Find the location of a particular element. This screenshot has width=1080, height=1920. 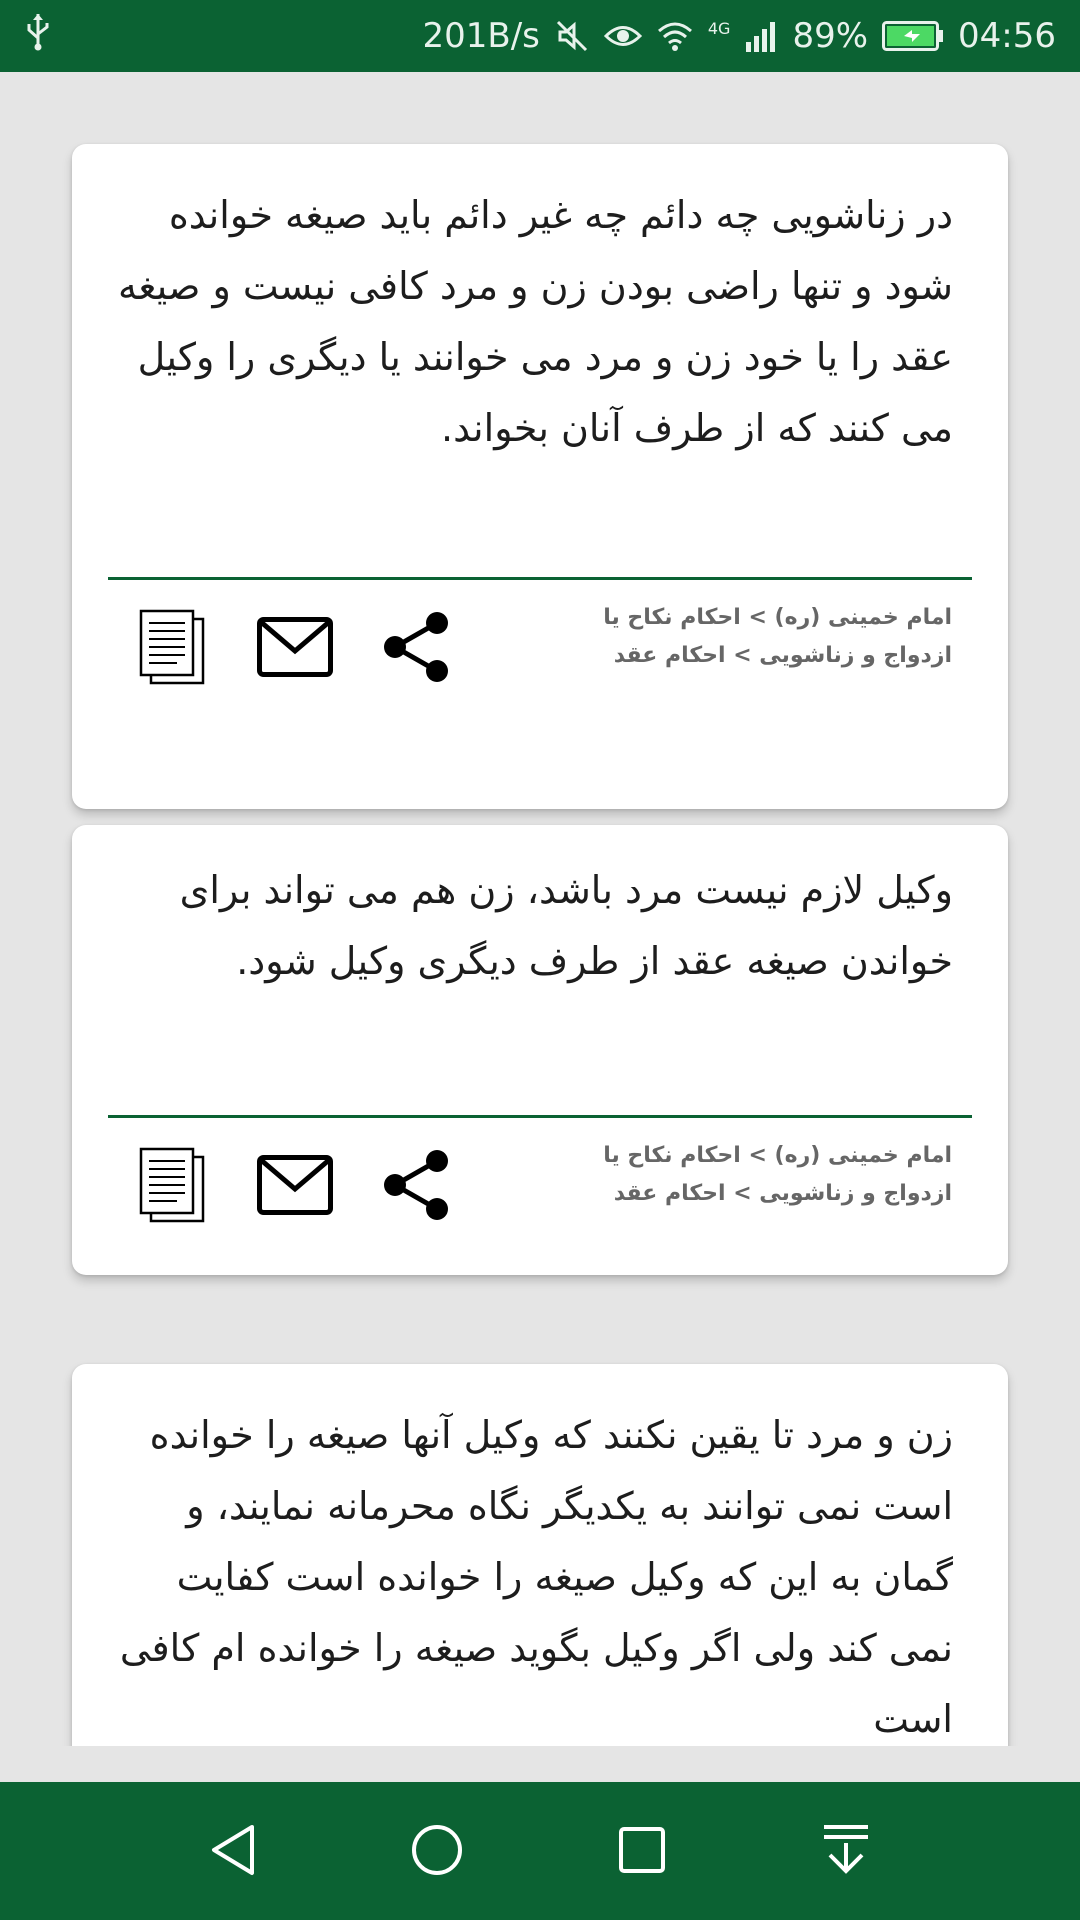

mute-icon is located at coordinates (572, 36).